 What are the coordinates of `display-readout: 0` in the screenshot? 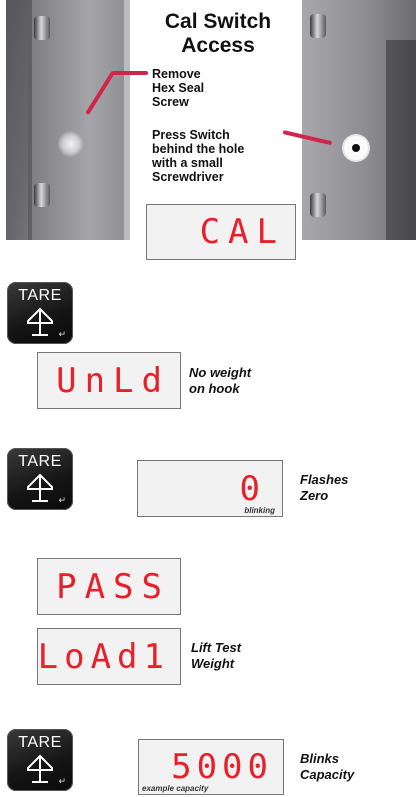 It's located at (253, 488).